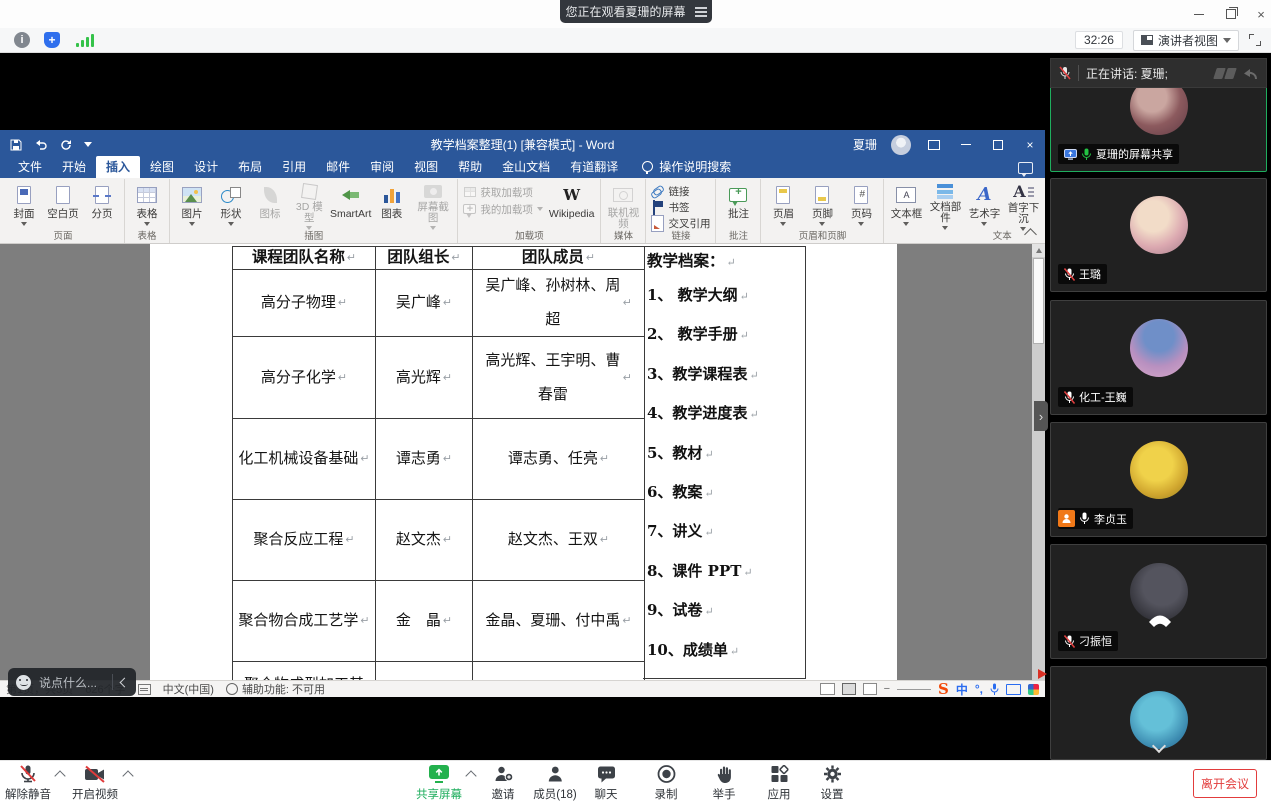 The image size is (1271, 803). Describe the element at coordinates (984, 205) in the screenshot. I see `wordart-button: A 艺术字` at that location.